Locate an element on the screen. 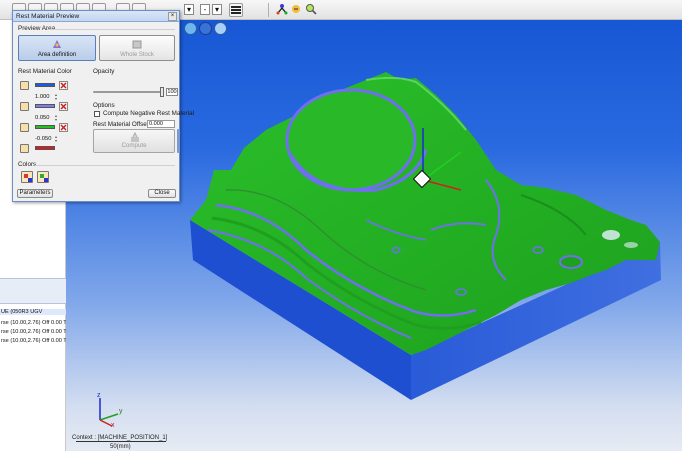  colors-label: Colors is located at coordinates (27, 164).